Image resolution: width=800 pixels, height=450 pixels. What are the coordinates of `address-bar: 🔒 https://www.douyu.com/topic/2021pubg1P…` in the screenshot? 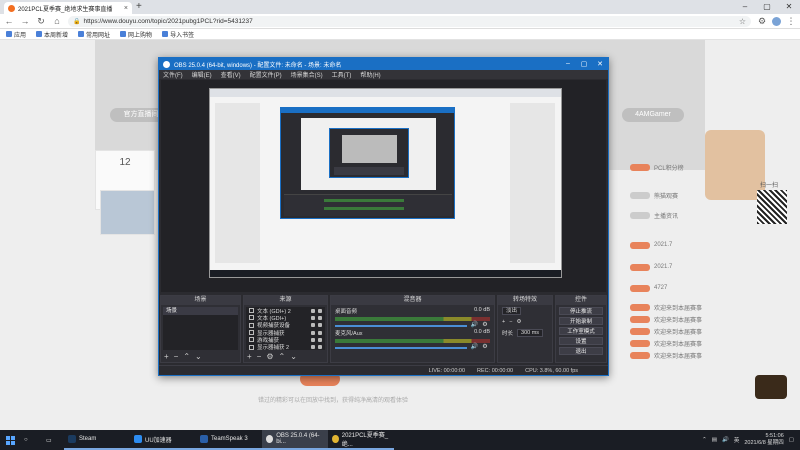 It's located at (409, 21).